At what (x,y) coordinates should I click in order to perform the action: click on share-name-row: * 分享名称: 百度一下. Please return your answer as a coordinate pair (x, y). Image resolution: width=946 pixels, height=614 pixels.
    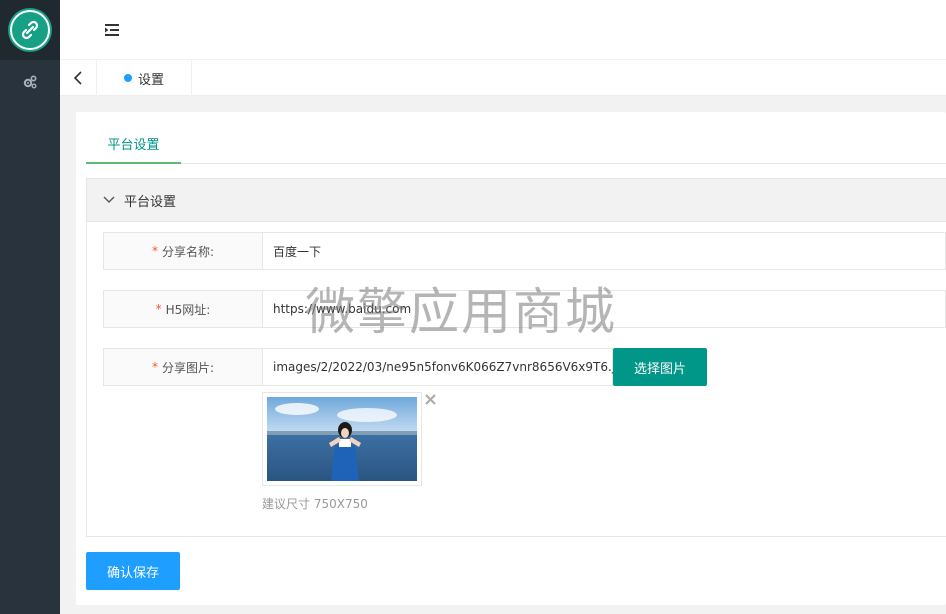
    Looking at the image, I should click on (524, 251).